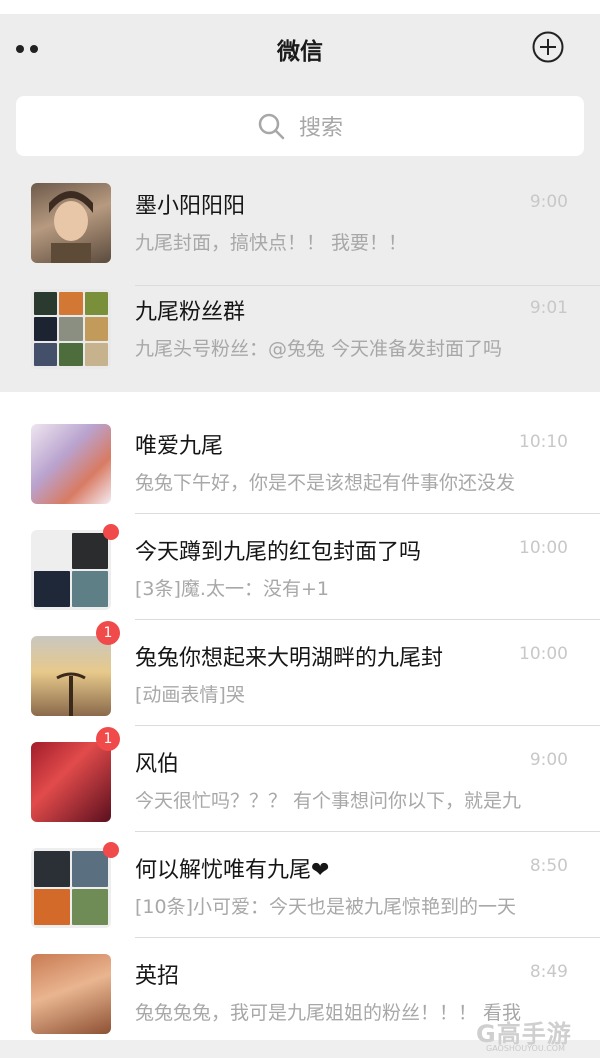  What do you see at coordinates (326, 907) in the screenshot?
I see `chat-preview: [10条]小可爱：今天也是被九尾惊艳到的一天` at bounding box center [326, 907].